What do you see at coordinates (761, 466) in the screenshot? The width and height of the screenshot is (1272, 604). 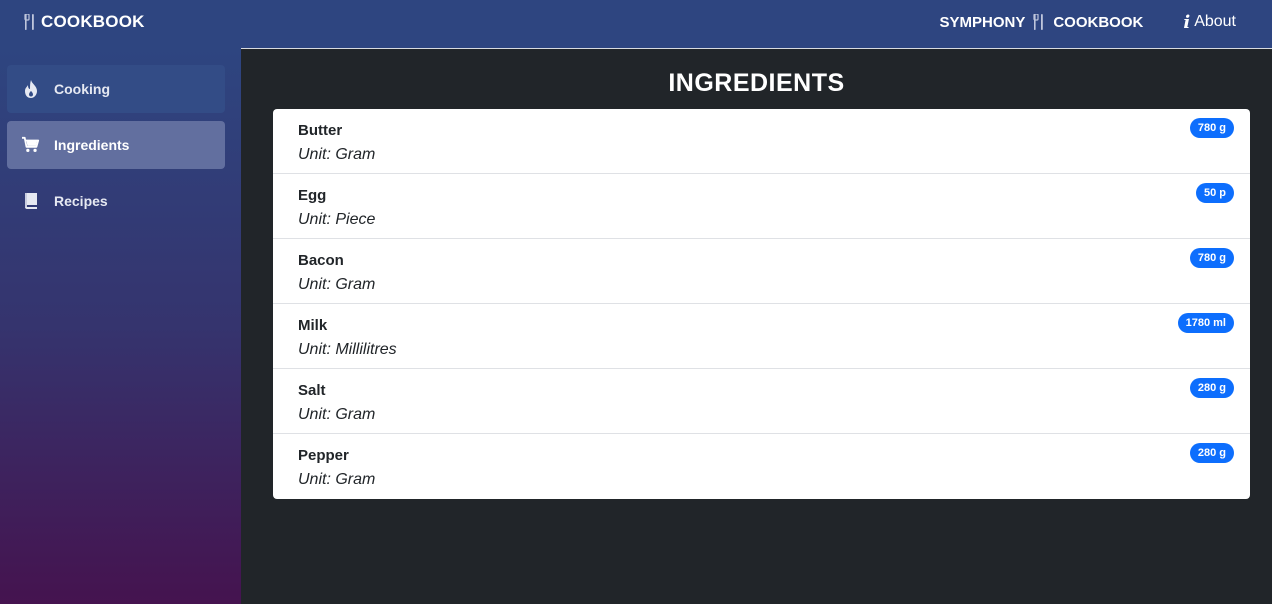 I see `list-item: Pepper Unit: Gram 280 g` at bounding box center [761, 466].